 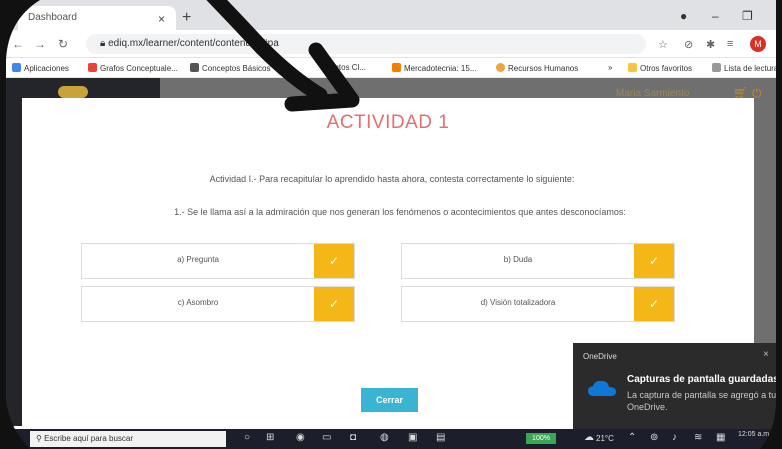 I want to click on globe-icon, so click(x=194, y=67).